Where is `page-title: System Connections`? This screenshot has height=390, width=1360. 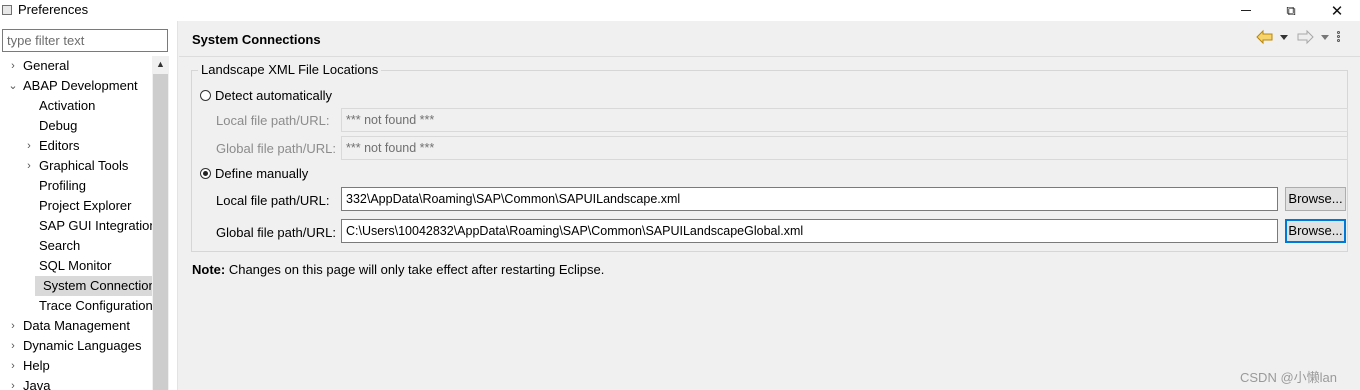 page-title: System Connections is located at coordinates (256, 39).